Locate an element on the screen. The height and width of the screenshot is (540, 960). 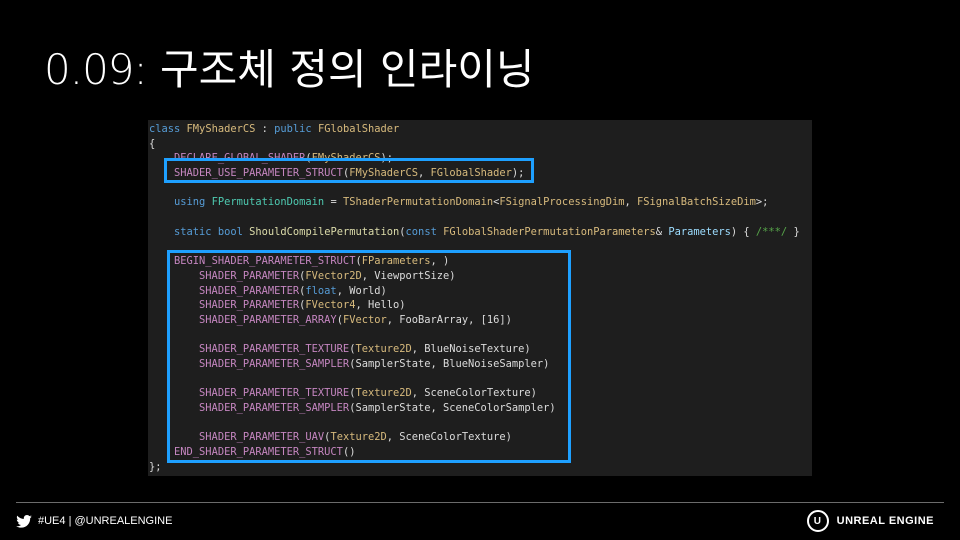
code-line: DECLARE_GLOBAL_SHADER(FMyShaderCS); is located at coordinates (284, 158).